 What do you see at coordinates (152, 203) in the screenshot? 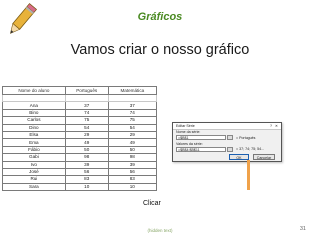
I see `callout-label: Clicar` at bounding box center [152, 203].